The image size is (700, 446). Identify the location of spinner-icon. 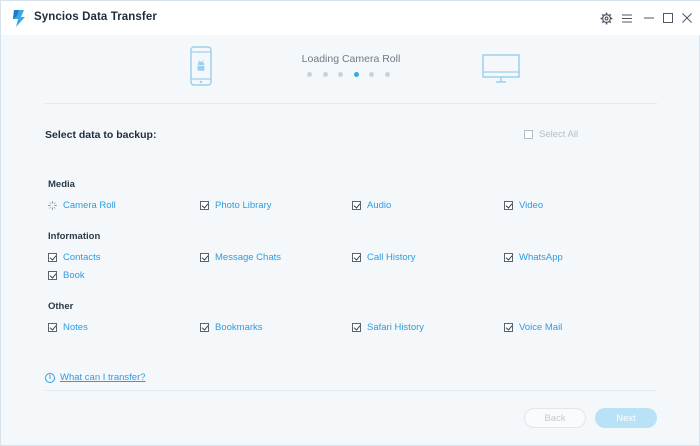
(52, 205).